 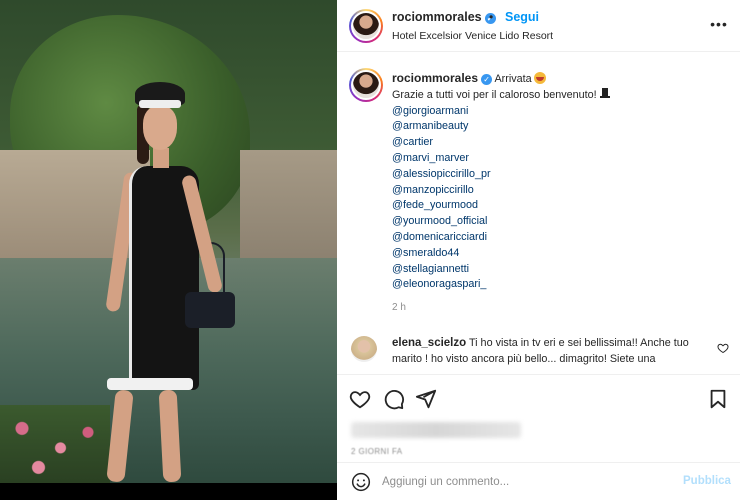 I want to click on comment-input, so click(x=522, y=482).